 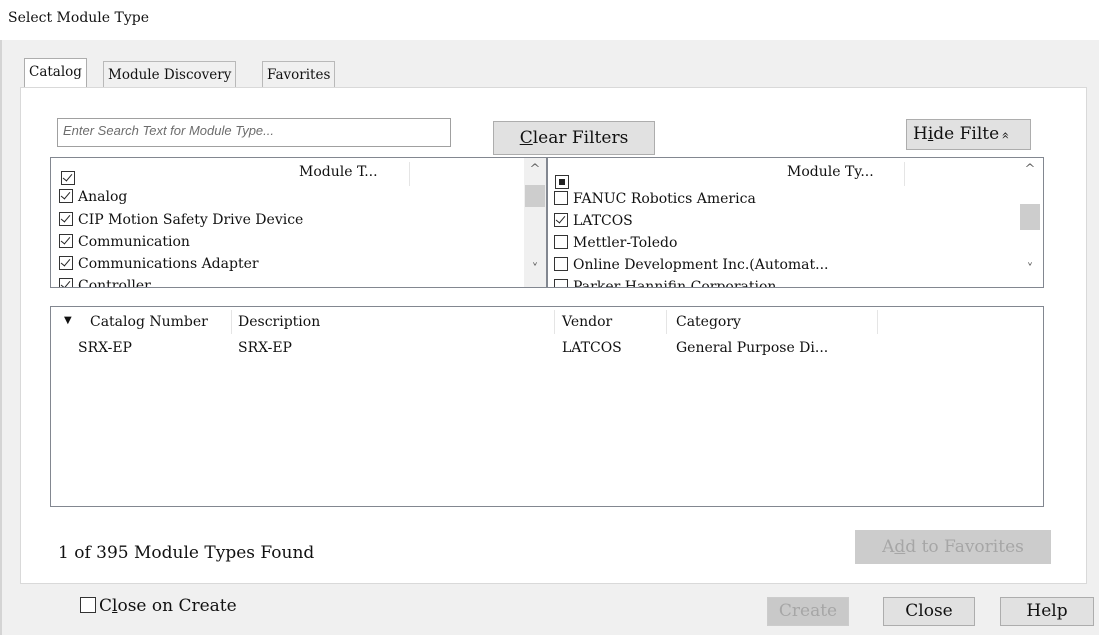 I want to click on close-button: Close, so click(x=929, y=611).